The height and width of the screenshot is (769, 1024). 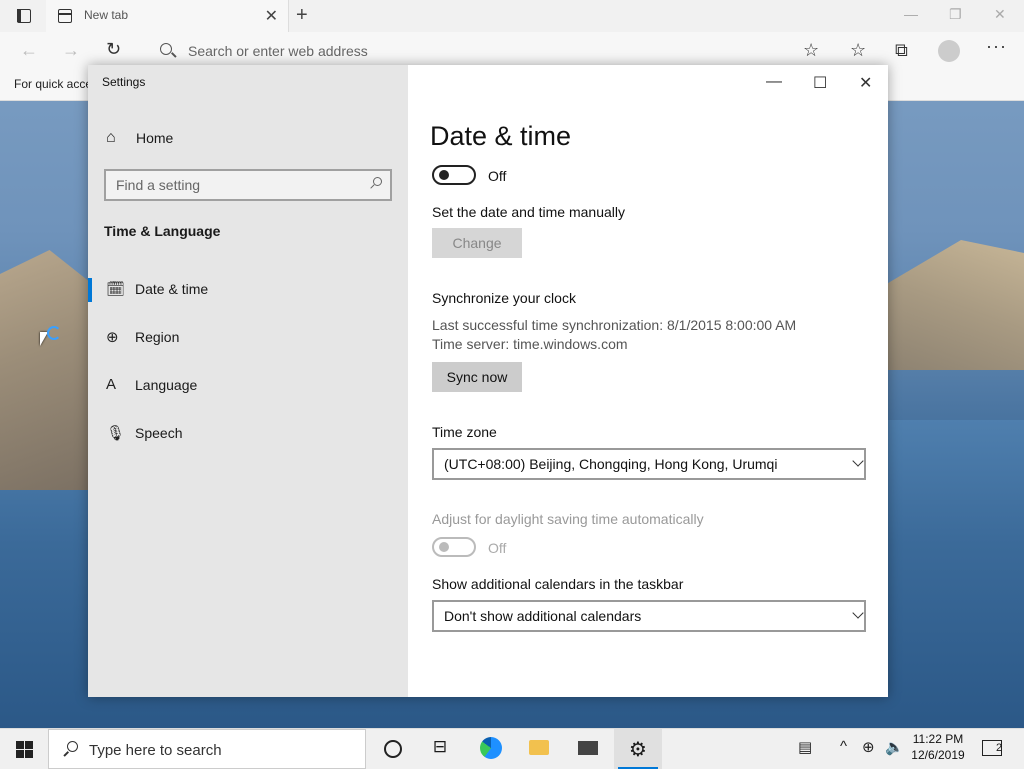 I want to click on browser-tab: New tab ✕, so click(x=167, y=16).